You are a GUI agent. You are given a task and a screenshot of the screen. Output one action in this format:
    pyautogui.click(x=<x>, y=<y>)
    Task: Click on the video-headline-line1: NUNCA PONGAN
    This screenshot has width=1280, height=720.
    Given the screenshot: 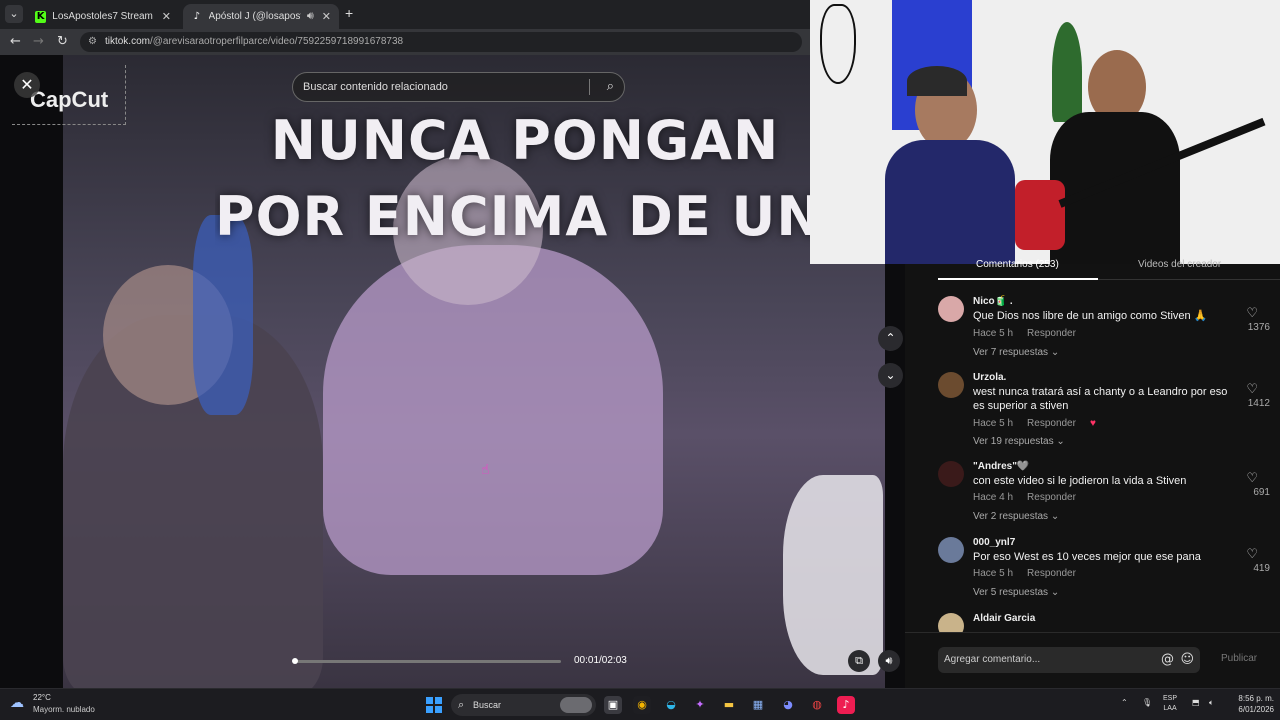 What is the action you would take?
    pyautogui.click(x=525, y=140)
    